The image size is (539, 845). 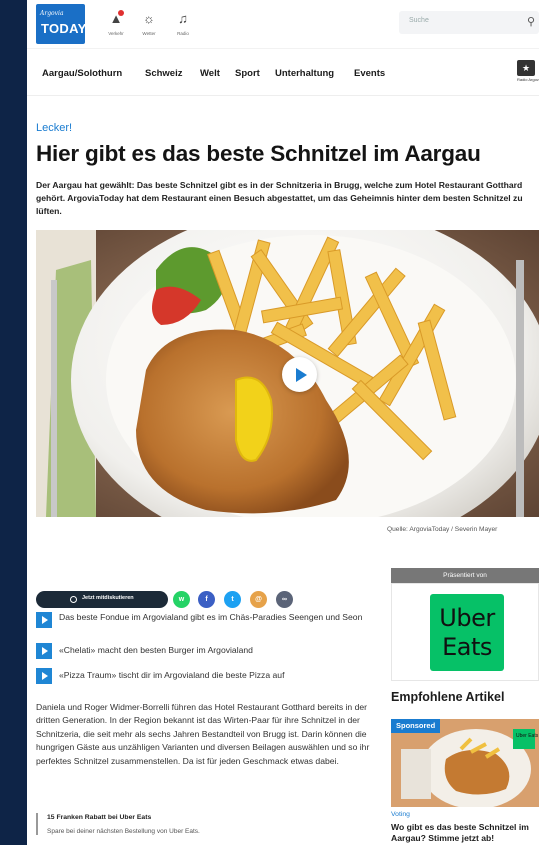 What do you see at coordinates (64, 28) in the screenshot?
I see `logo-big-text: TODAY` at bounding box center [64, 28].